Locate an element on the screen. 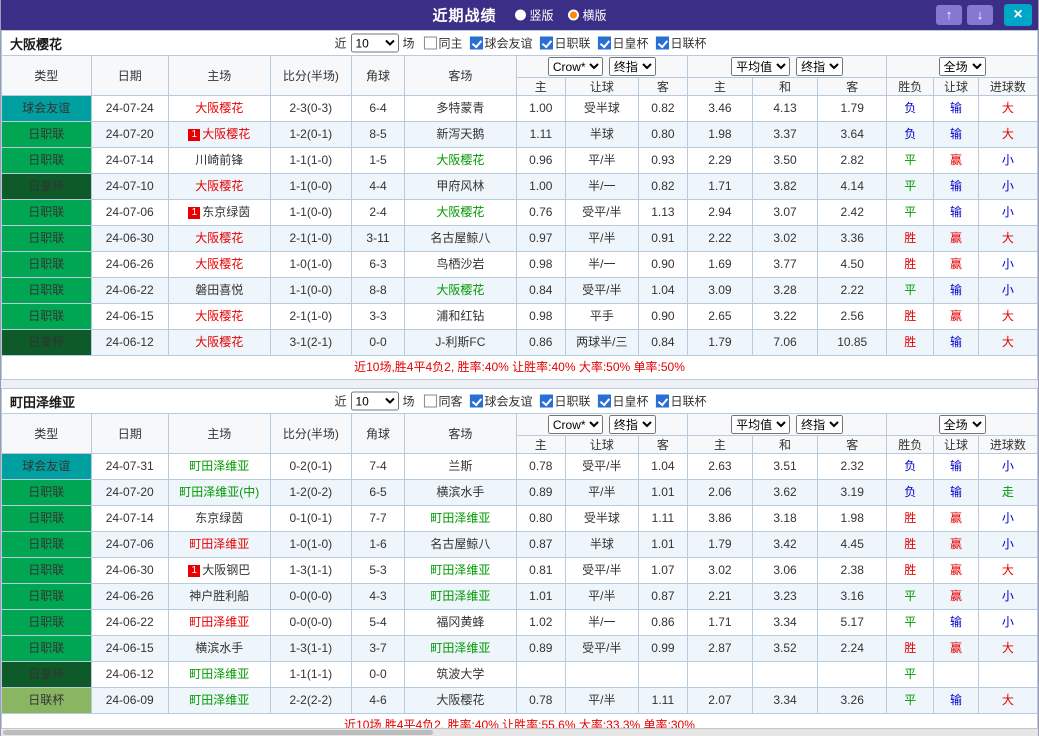  corners-cell: 5-4 is located at coordinates (378, 622).